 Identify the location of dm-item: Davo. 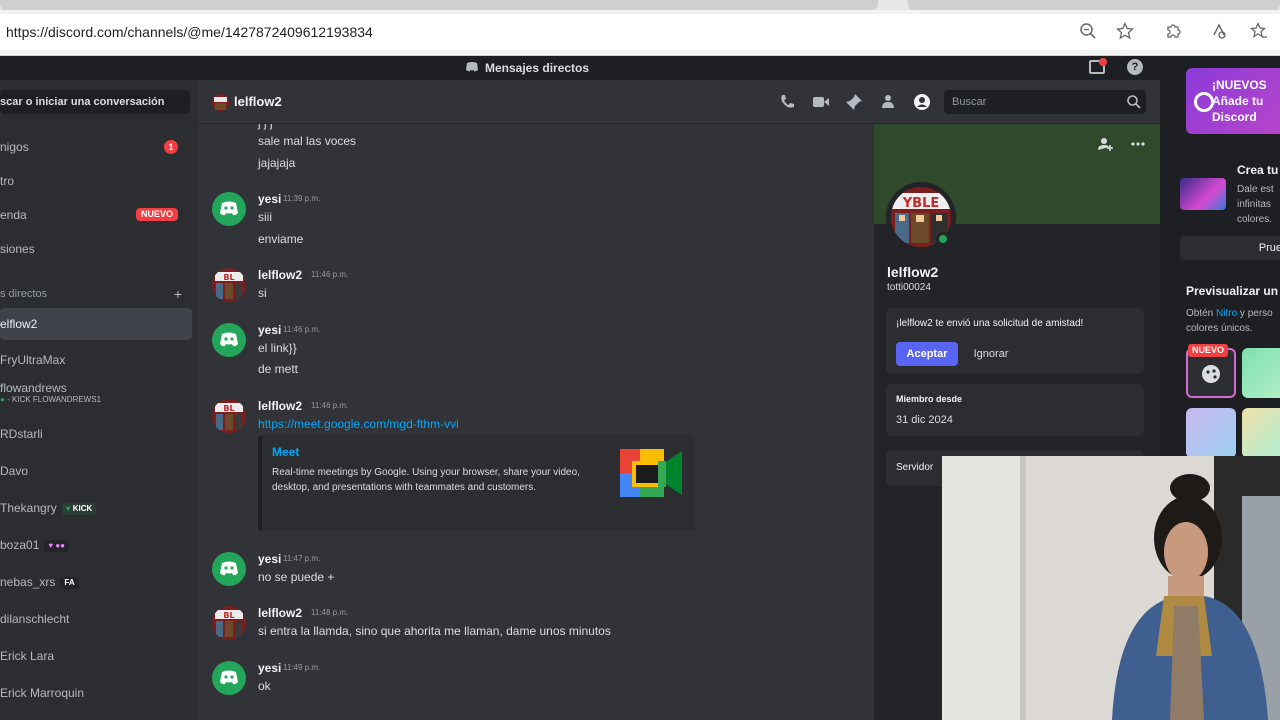
(96, 471).